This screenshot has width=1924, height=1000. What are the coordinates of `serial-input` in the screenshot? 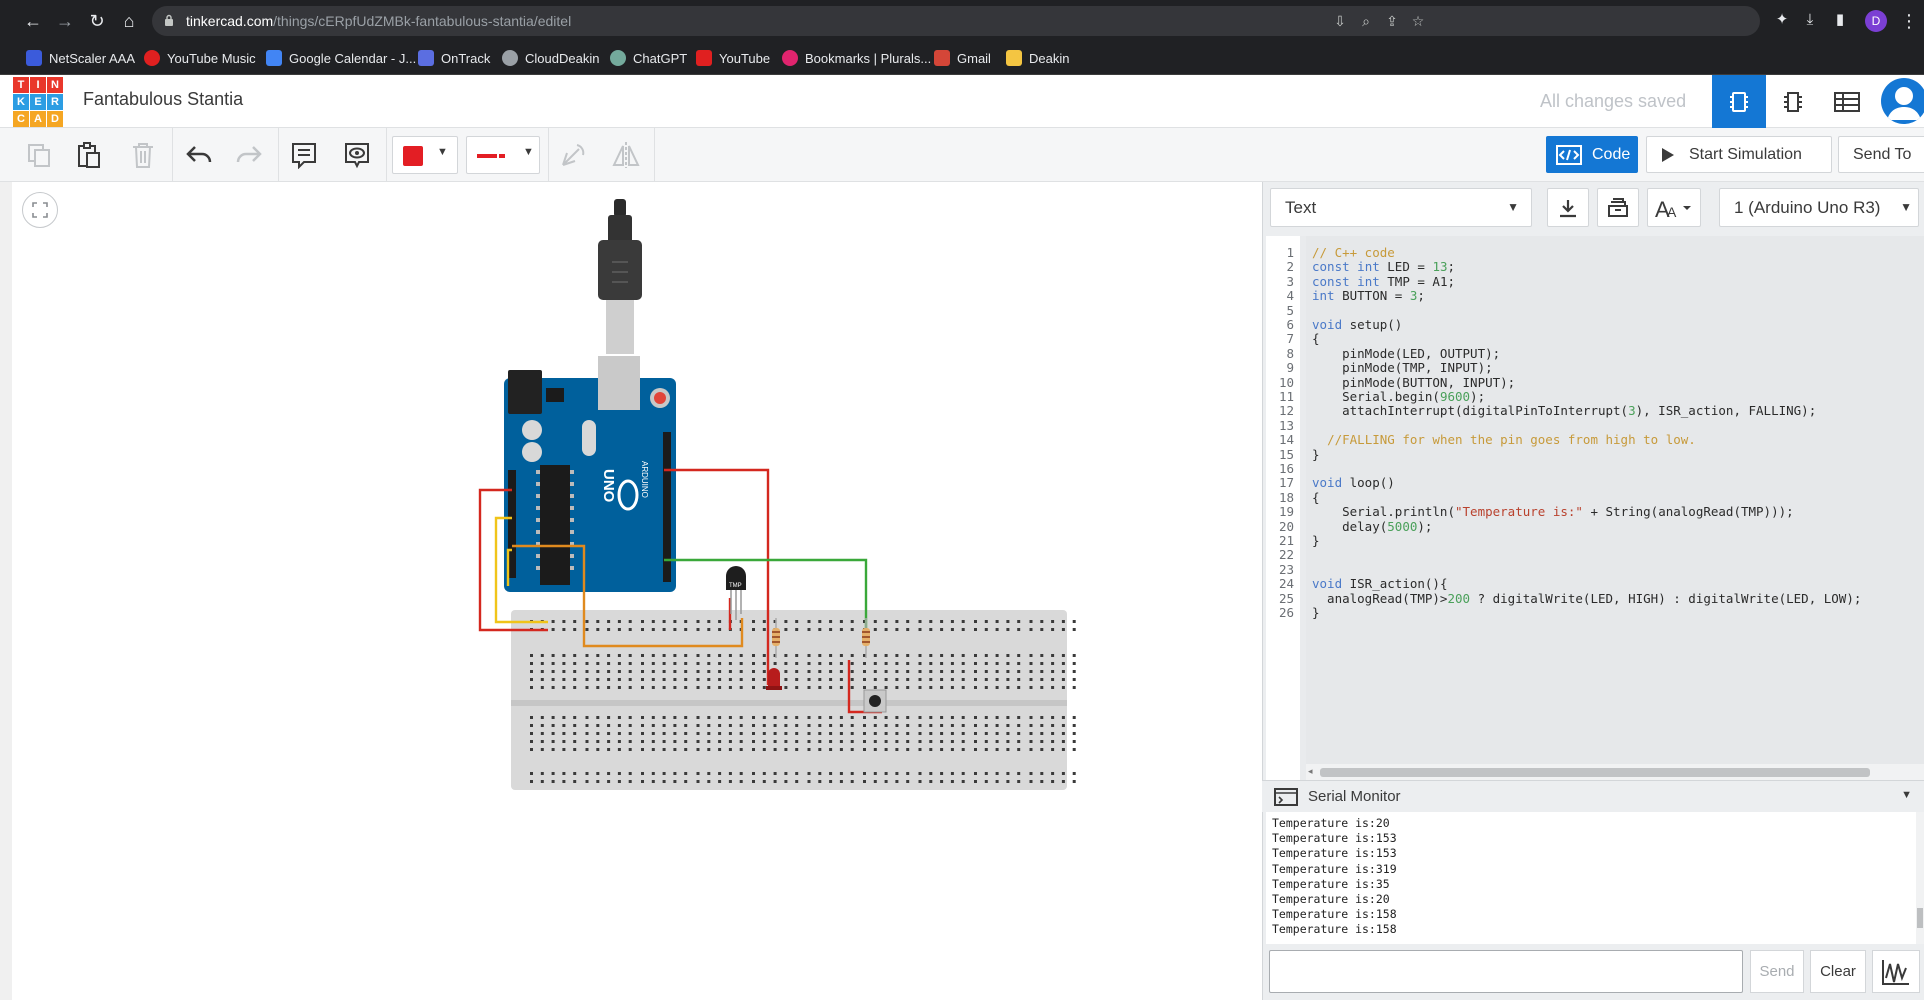 It's located at (1506, 971).